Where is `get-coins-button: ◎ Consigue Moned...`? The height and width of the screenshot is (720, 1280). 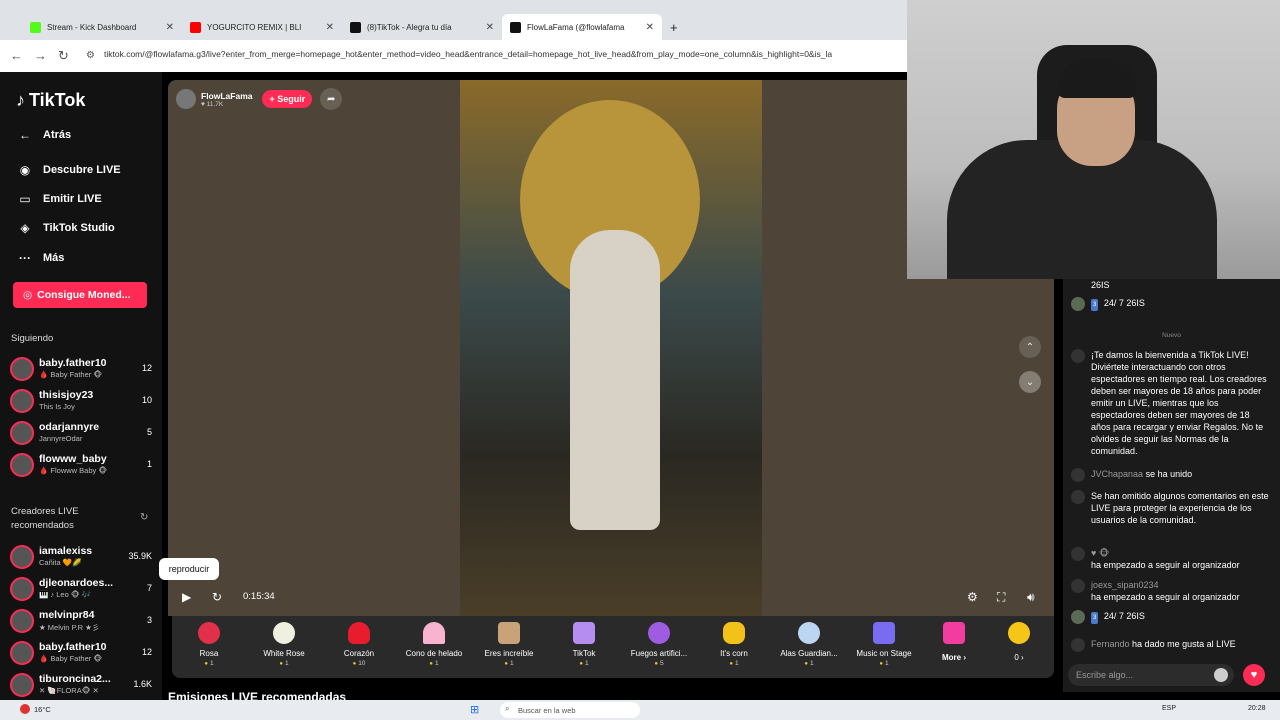 get-coins-button: ◎ Consigue Moned... is located at coordinates (80, 295).